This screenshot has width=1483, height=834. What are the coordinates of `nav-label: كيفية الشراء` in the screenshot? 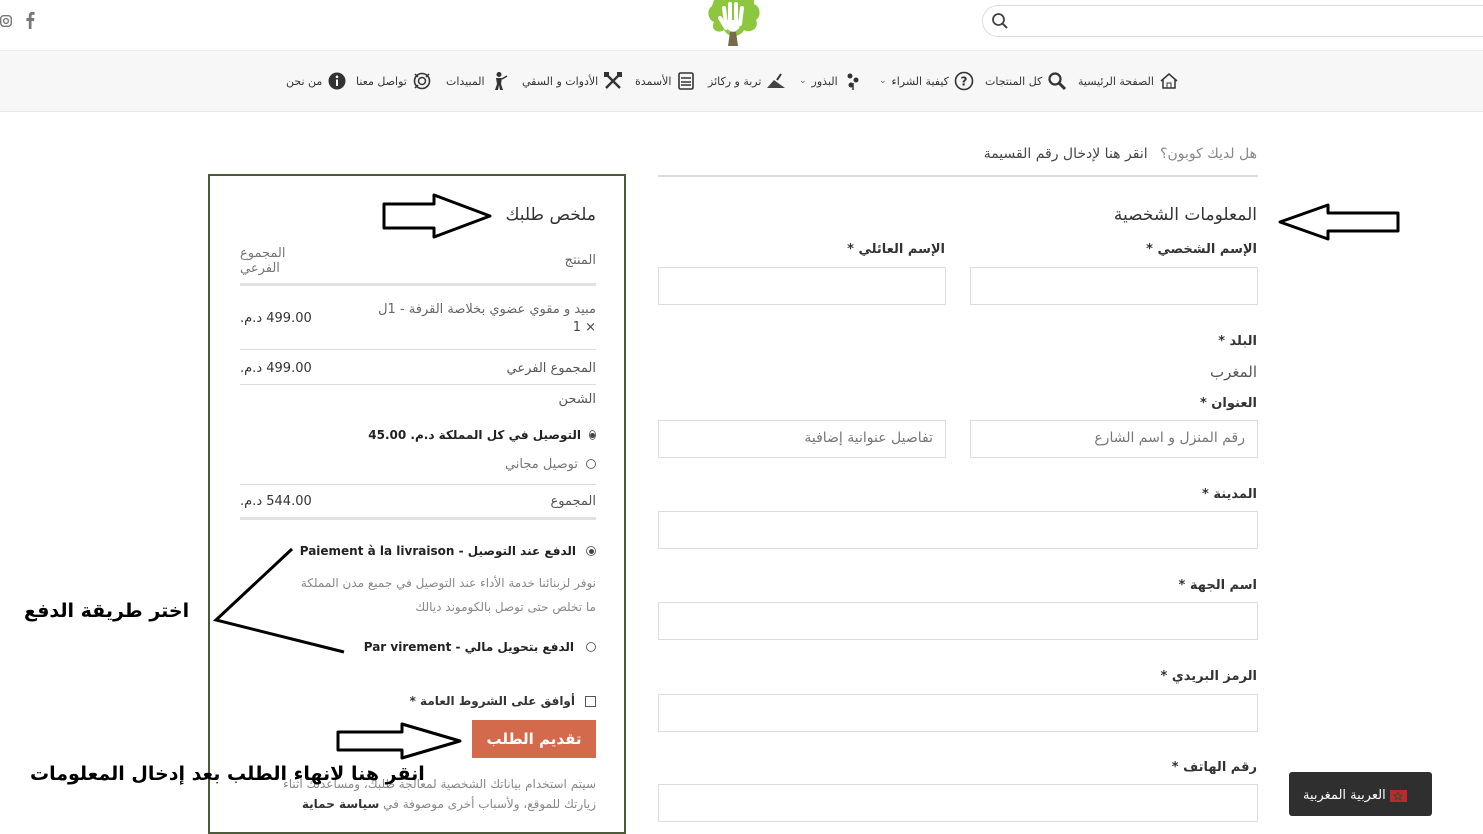 It's located at (920, 81).